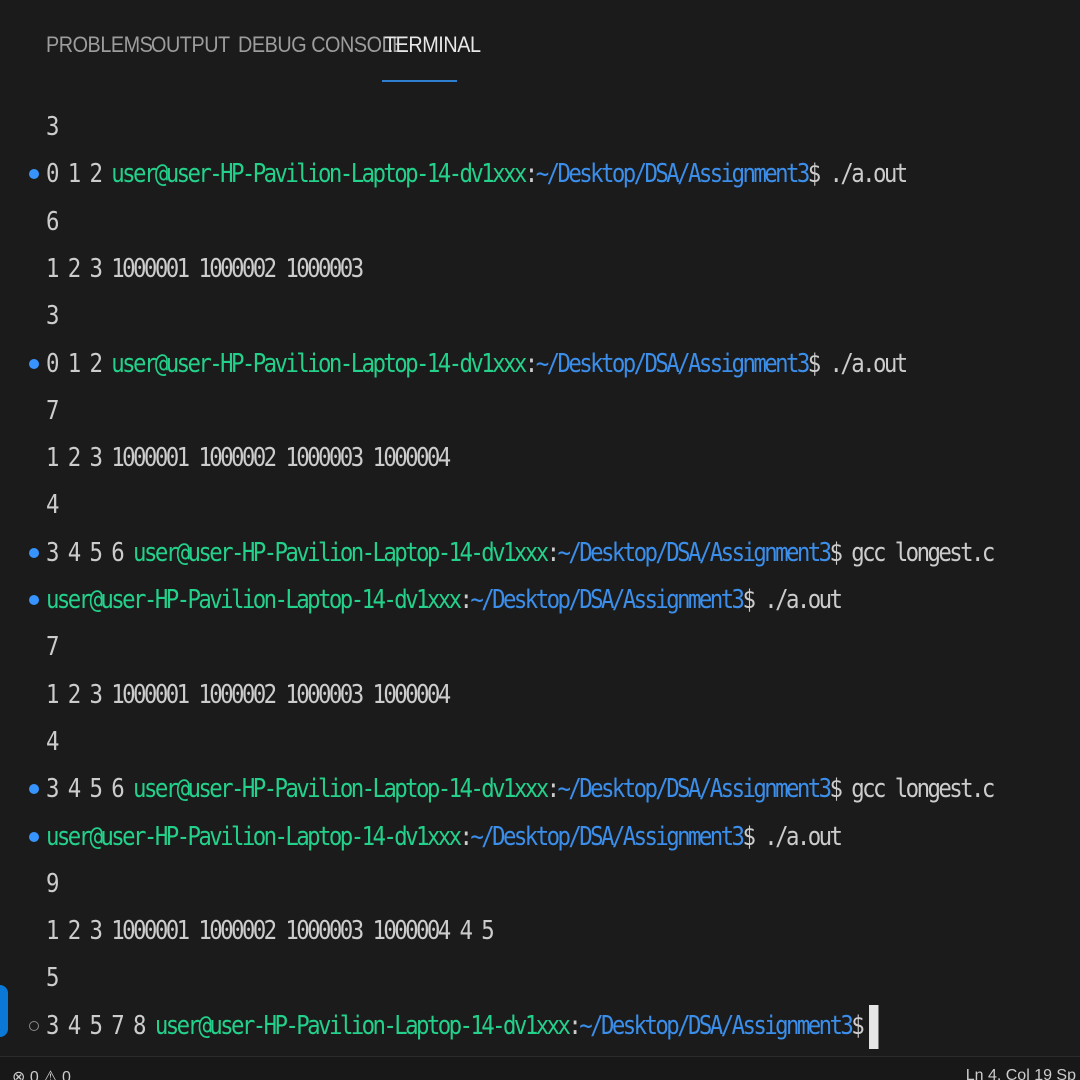 The image size is (1080, 1080). What do you see at coordinates (99, 45) in the screenshot?
I see `tab-problems: PROBLEMS` at bounding box center [99, 45].